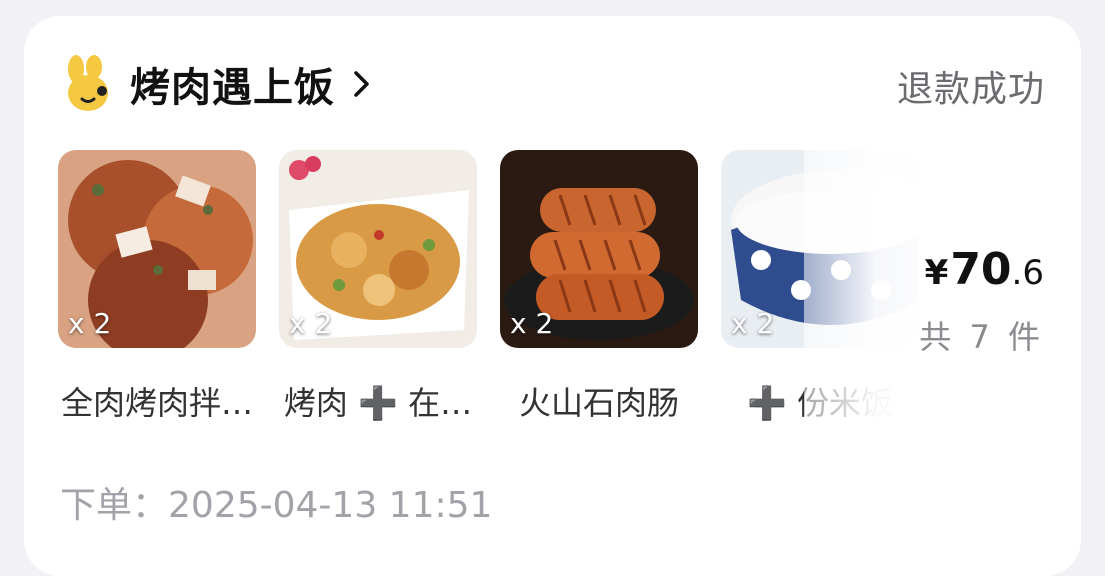  I want to click on item-count: 共 7 件, so click(981, 337).